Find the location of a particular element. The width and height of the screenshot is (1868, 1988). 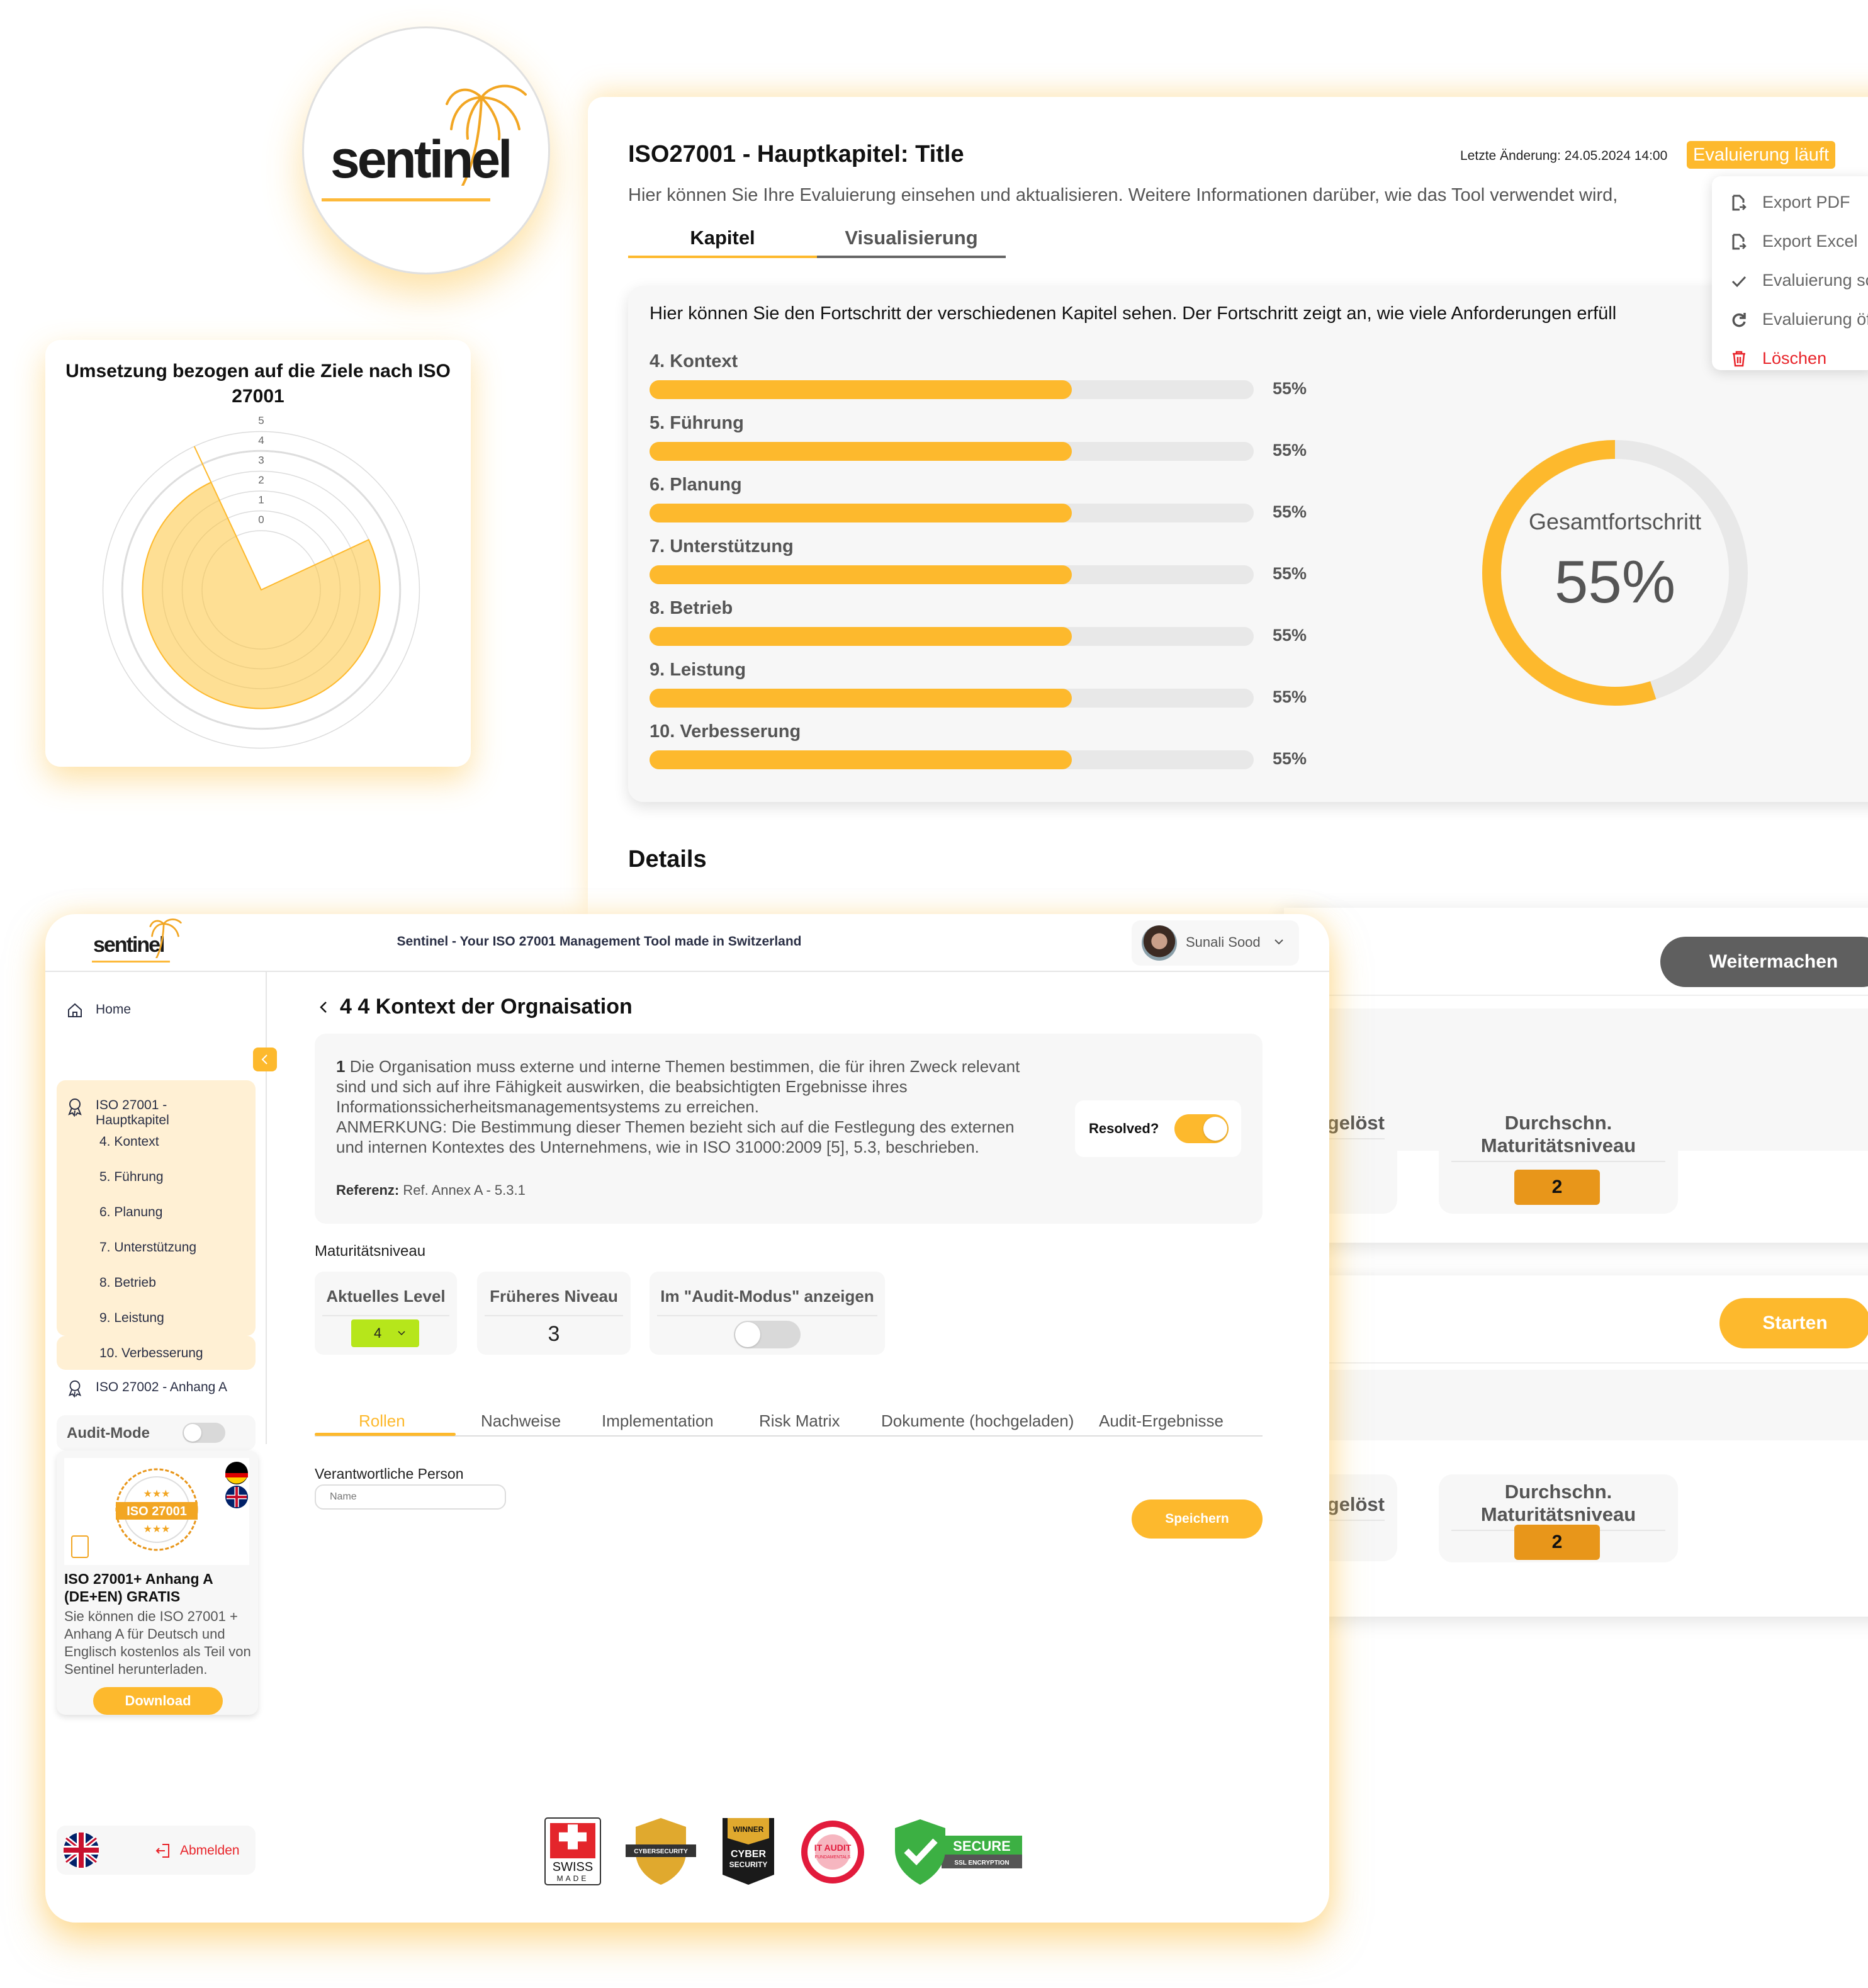

radar-tick-label: 1 is located at coordinates (261, 500).